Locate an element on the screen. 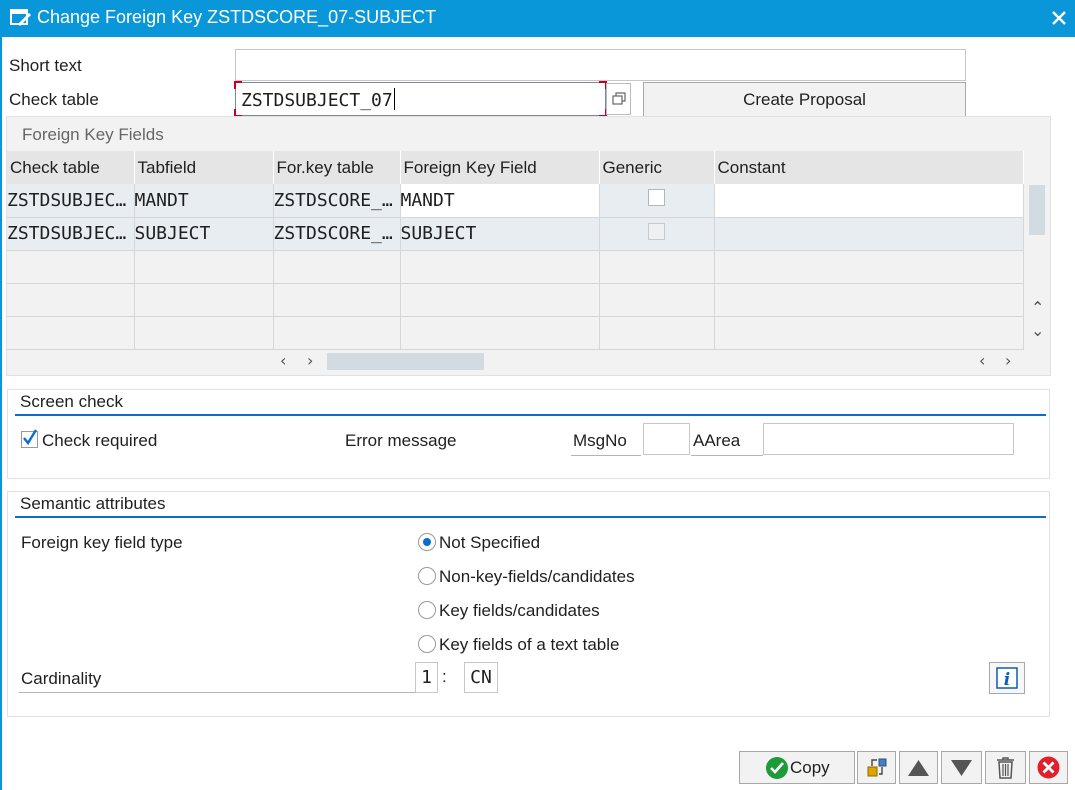 Image resolution: width=1075 pixels, height=790 pixels. close-icon is located at coordinates (1059, 18).